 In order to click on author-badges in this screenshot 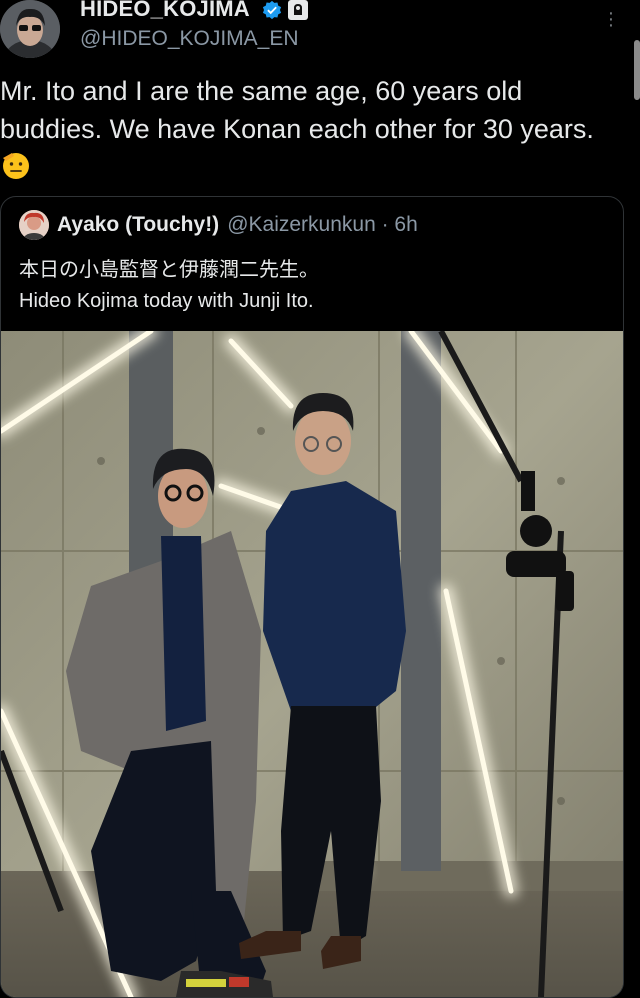, I will do `click(285, 10)`.